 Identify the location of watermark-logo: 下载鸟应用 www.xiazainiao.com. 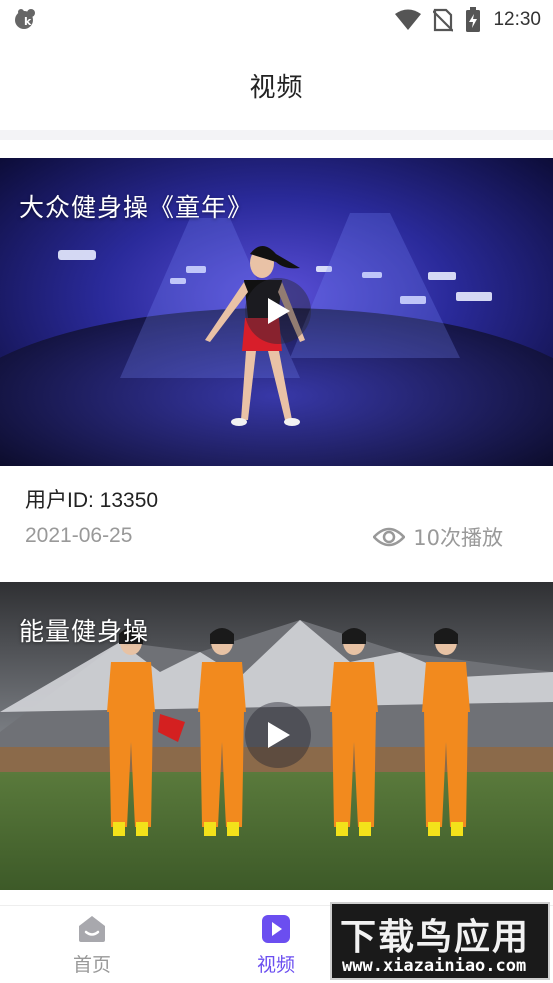
(440, 941).